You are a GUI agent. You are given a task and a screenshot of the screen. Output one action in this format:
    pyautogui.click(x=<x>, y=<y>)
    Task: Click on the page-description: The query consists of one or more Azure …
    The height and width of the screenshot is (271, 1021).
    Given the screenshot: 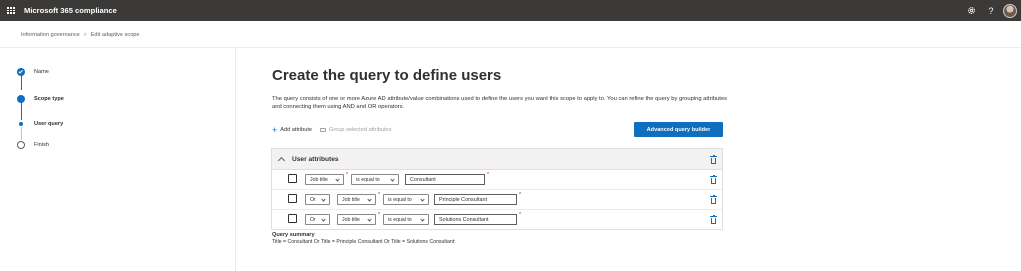 What is the action you would take?
    pyautogui.click(x=500, y=103)
    